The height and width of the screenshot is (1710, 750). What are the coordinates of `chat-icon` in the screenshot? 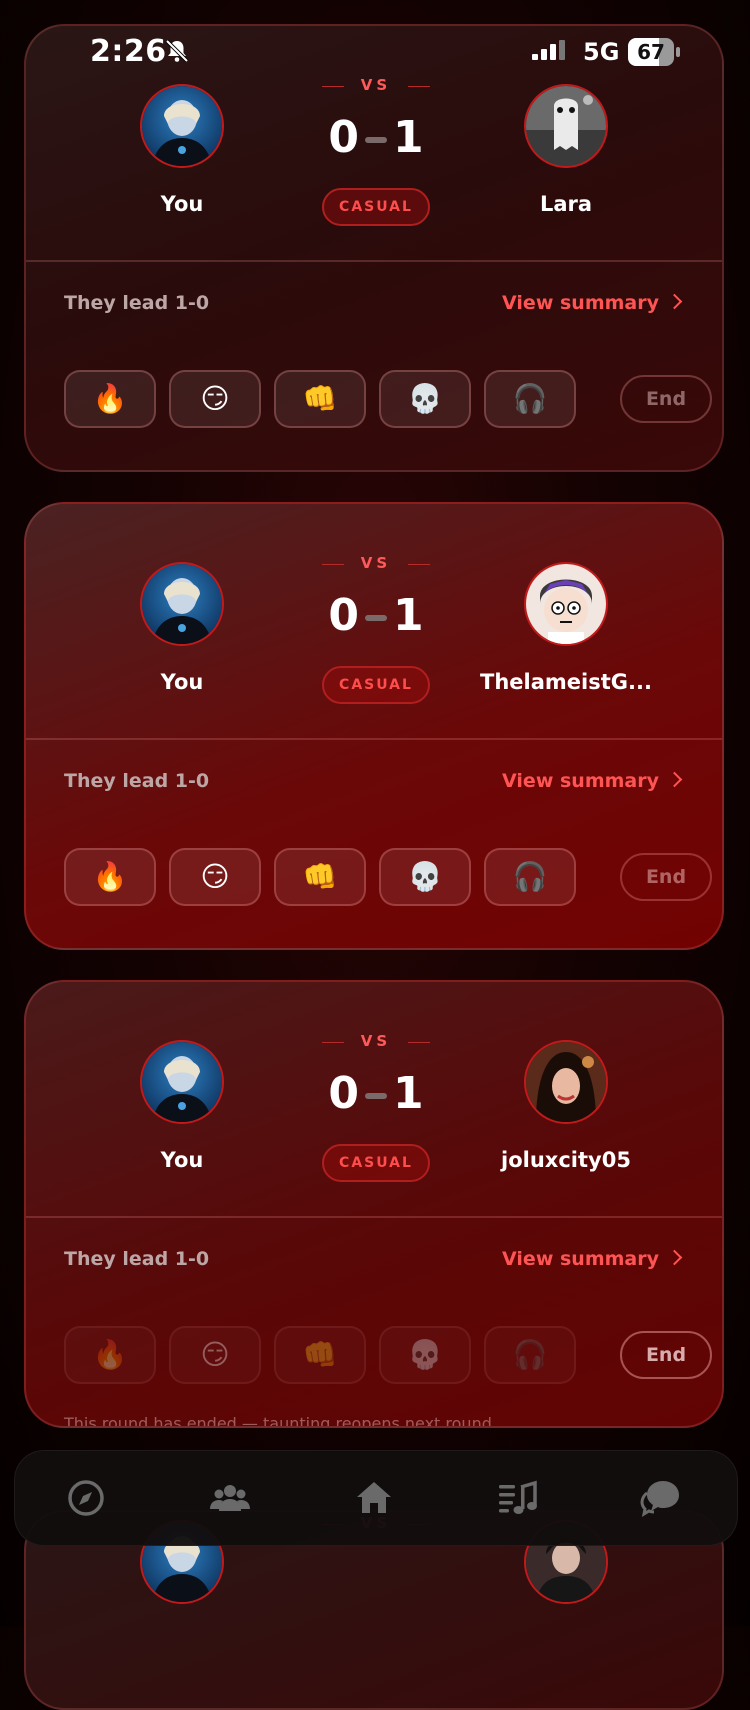 It's located at (659, 1499).